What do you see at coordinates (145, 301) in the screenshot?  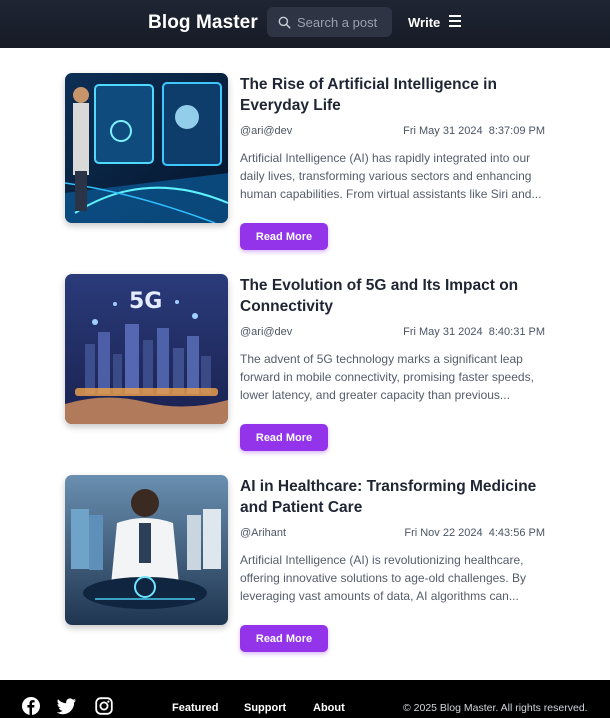 I see `image-text-5g: 5G` at bounding box center [145, 301].